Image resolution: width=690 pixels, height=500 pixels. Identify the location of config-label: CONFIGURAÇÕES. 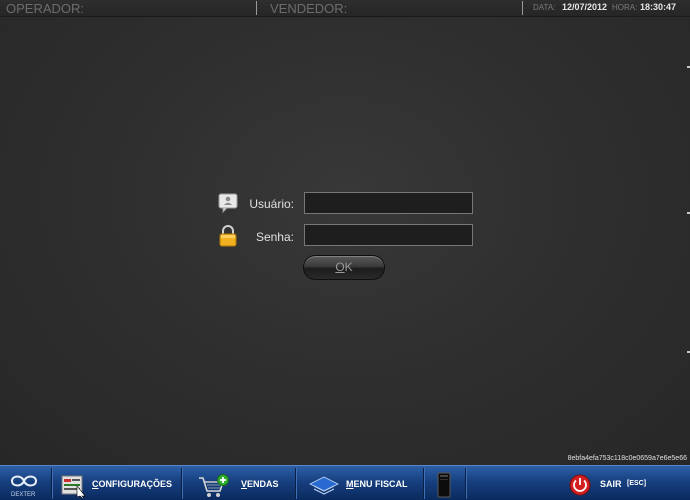
(132, 484).